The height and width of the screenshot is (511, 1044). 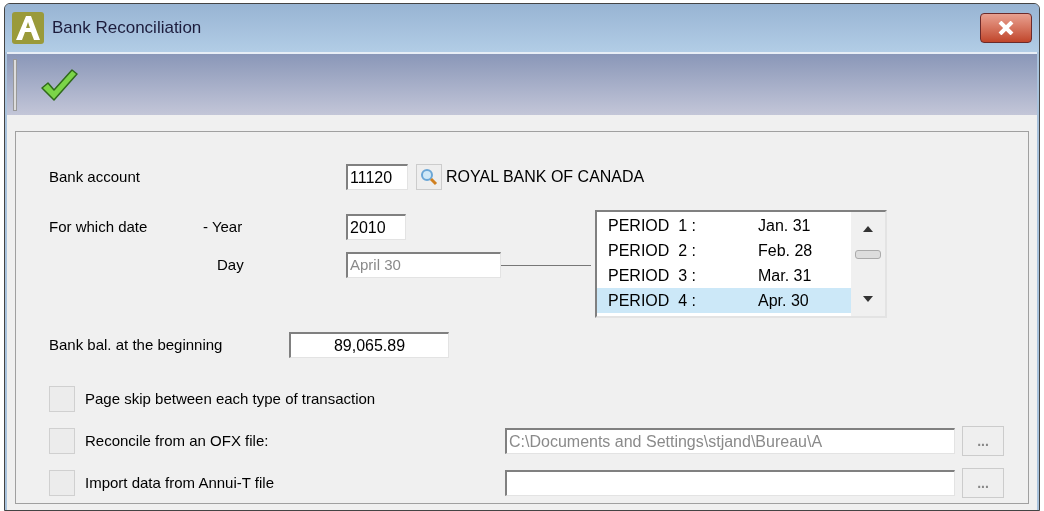 I want to click on app-logo-icon, so click(x=28, y=28).